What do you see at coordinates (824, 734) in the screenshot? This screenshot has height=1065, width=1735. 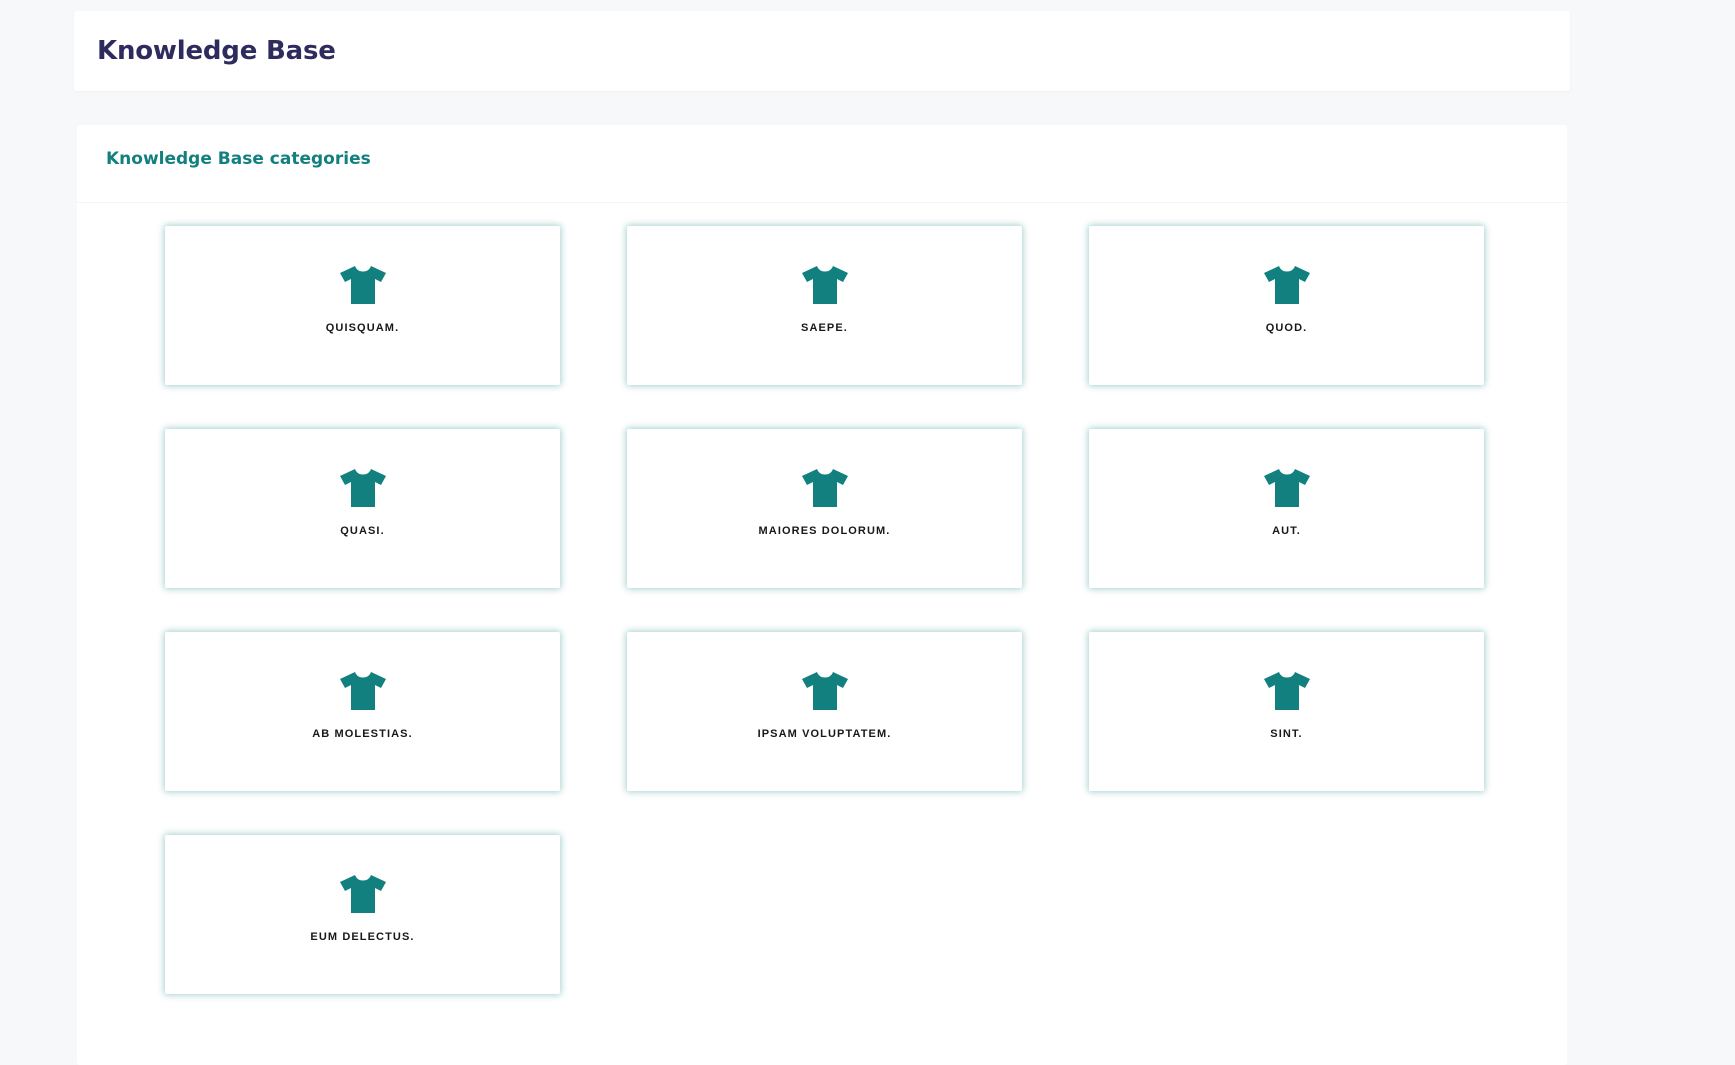 I see `category-label: IPSAM VOLUPTATEM.` at bounding box center [824, 734].